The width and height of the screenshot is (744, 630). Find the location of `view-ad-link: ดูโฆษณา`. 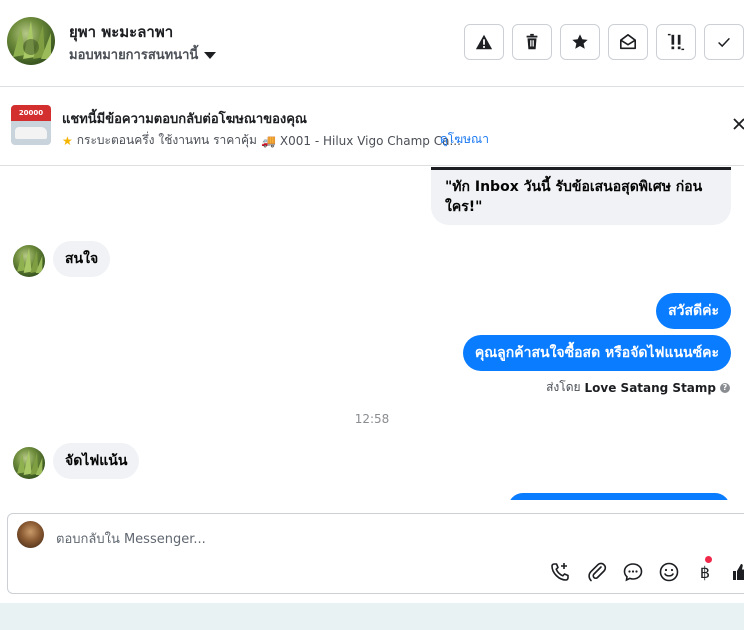

view-ad-link: ดูโฆษณา is located at coordinates (464, 139).